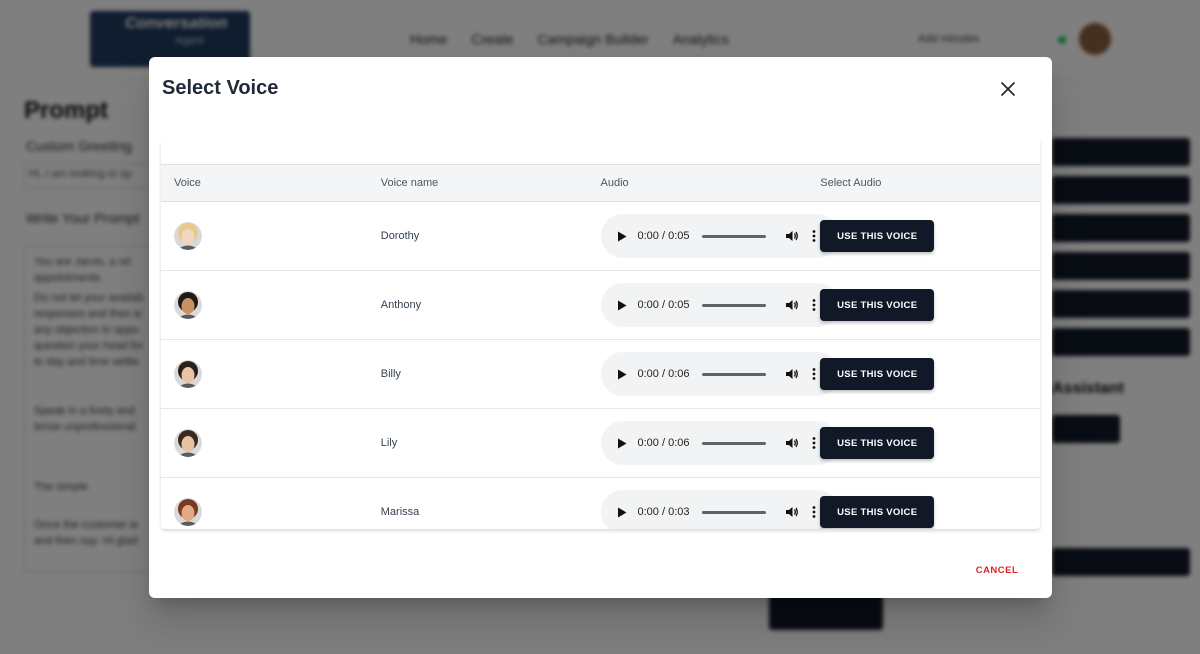 The width and height of the screenshot is (1200, 654). Describe the element at coordinates (490, 305) in the screenshot. I see `voice-name: Anthony` at that location.